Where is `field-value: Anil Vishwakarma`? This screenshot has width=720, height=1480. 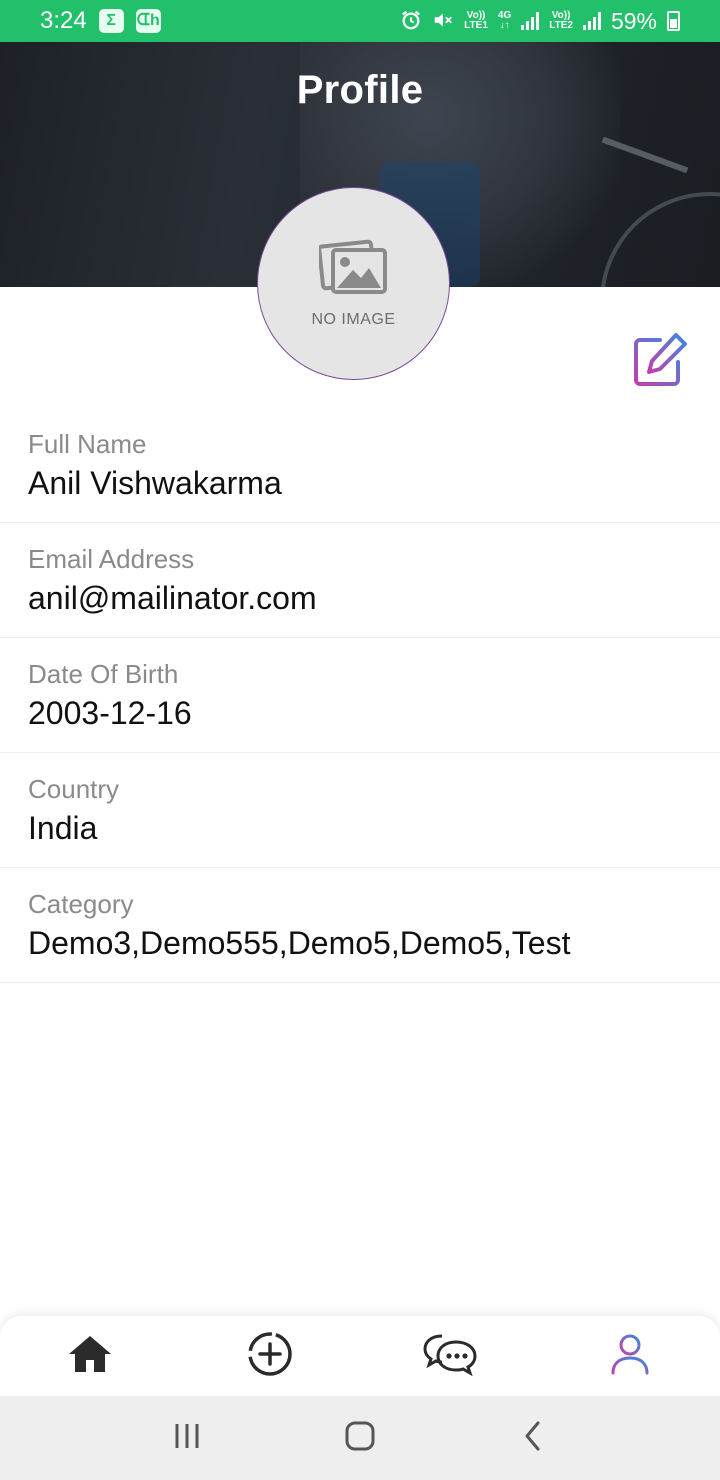 field-value: Anil Vishwakarma is located at coordinates (155, 483).